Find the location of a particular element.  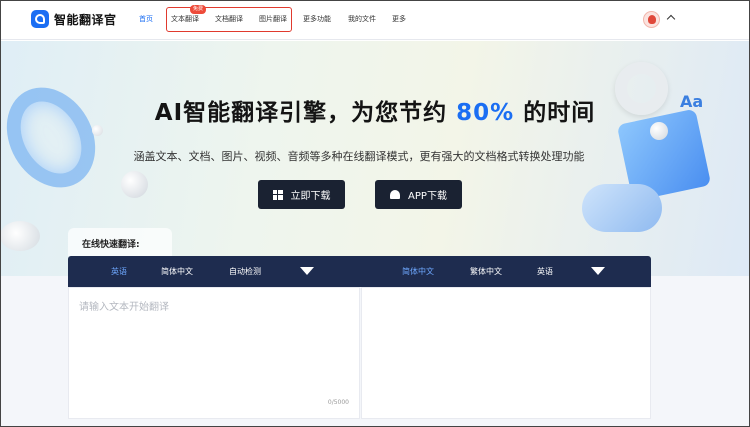

free-badge: 免费 is located at coordinates (198, 9).